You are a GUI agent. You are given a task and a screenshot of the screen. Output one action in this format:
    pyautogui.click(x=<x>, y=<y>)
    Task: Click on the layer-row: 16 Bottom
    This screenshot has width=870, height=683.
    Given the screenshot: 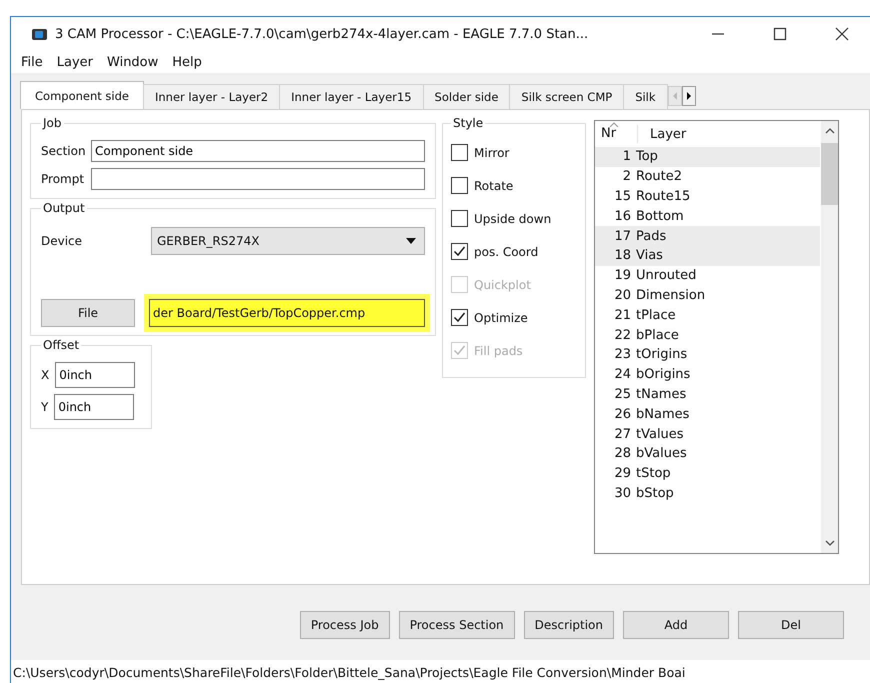 What is the action you would take?
    pyautogui.click(x=707, y=216)
    